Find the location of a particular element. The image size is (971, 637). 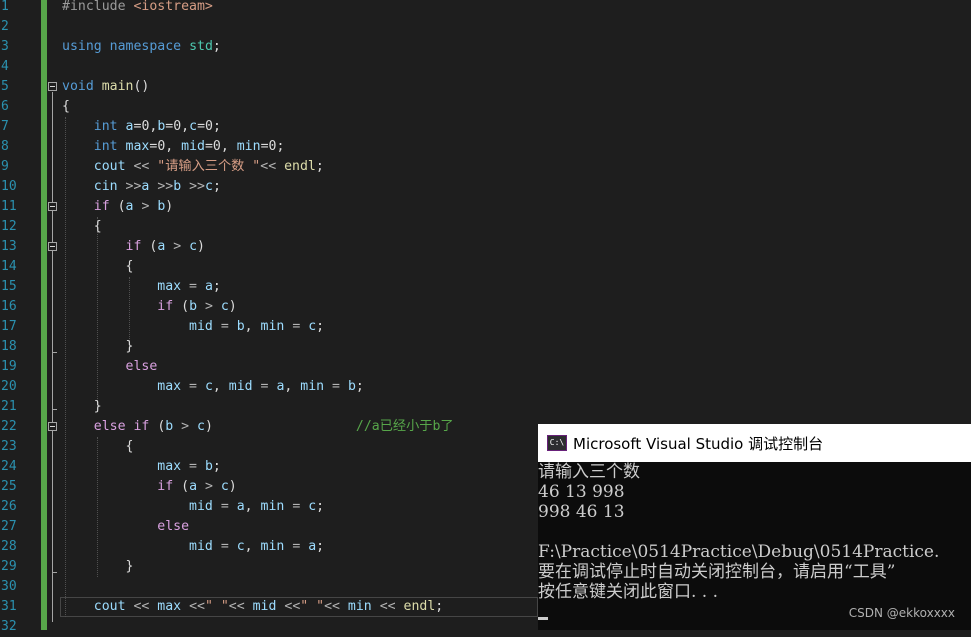

code-line: using namespace std; is located at coordinates (141, 47).